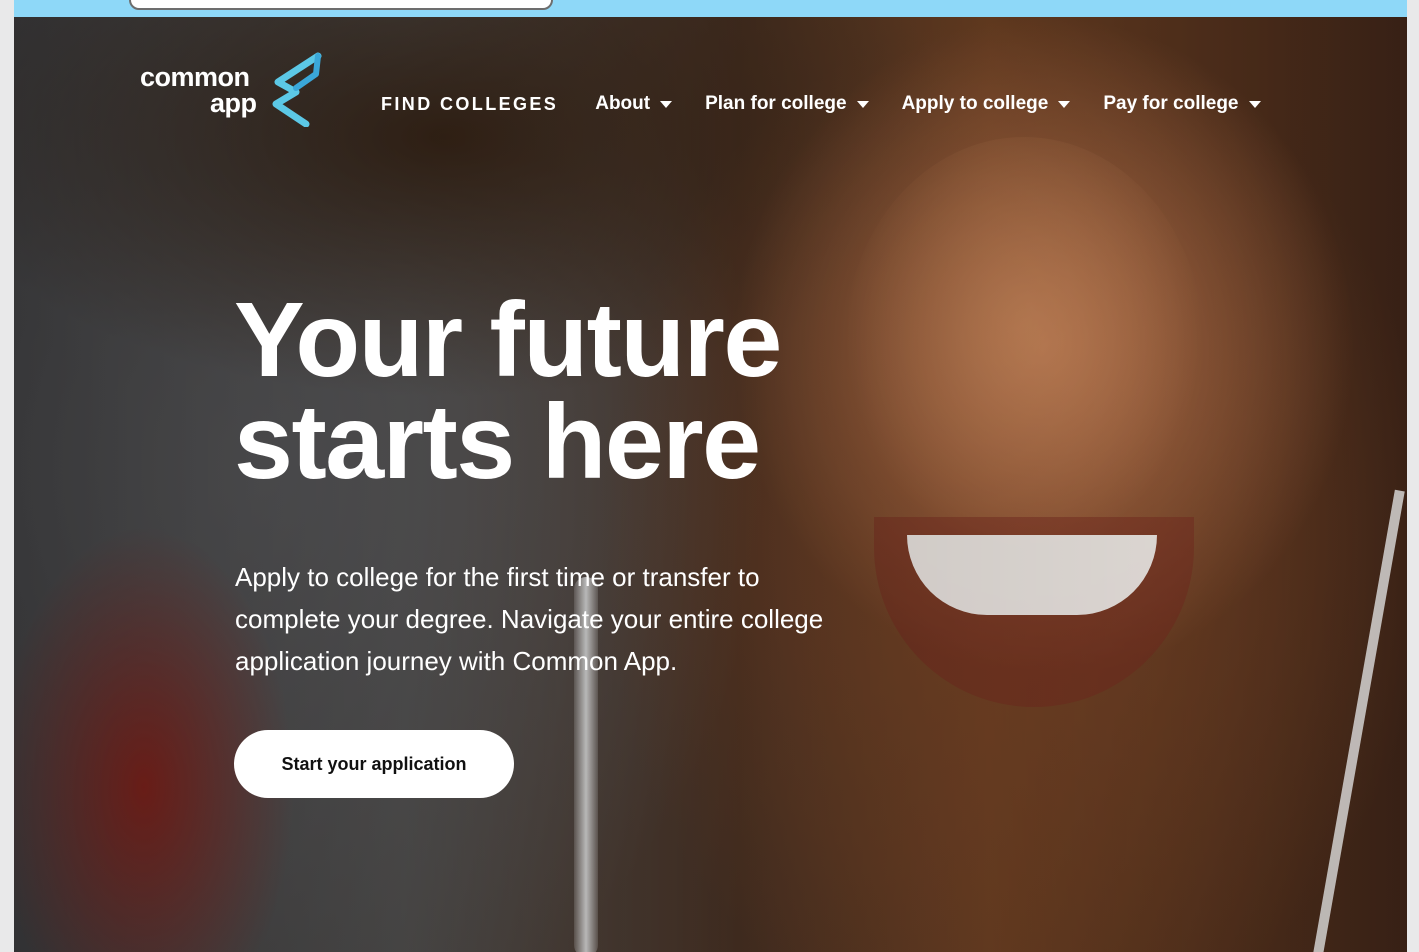 The image size is (1419, 952). What do you see at coordinates (497, 442) in the screenshot?
I see `hero-headline-line2: starts here` at bounding box center [497, 442].